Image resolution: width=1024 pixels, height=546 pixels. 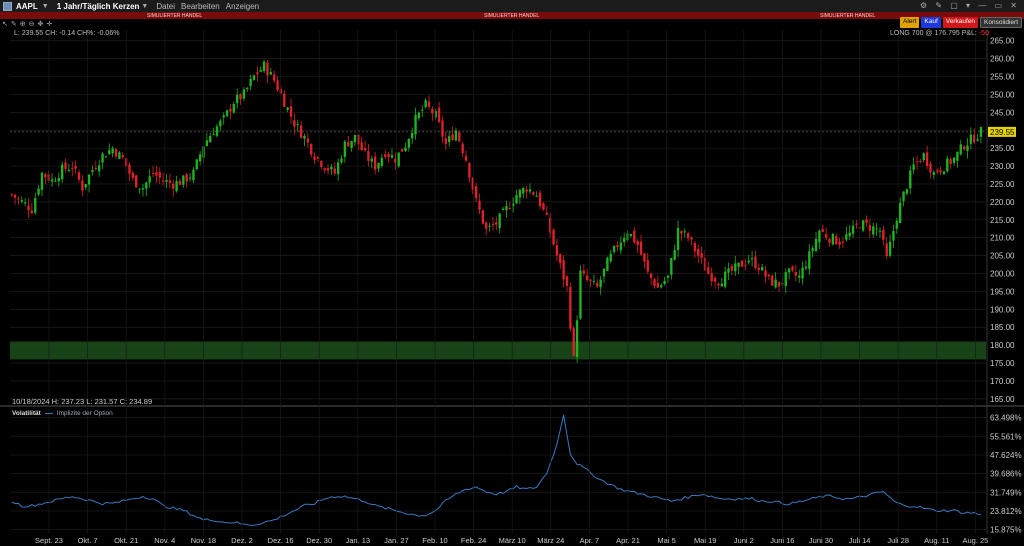 I want to click on zoom-out-icon: ⊖, so click(x=32, y=24).